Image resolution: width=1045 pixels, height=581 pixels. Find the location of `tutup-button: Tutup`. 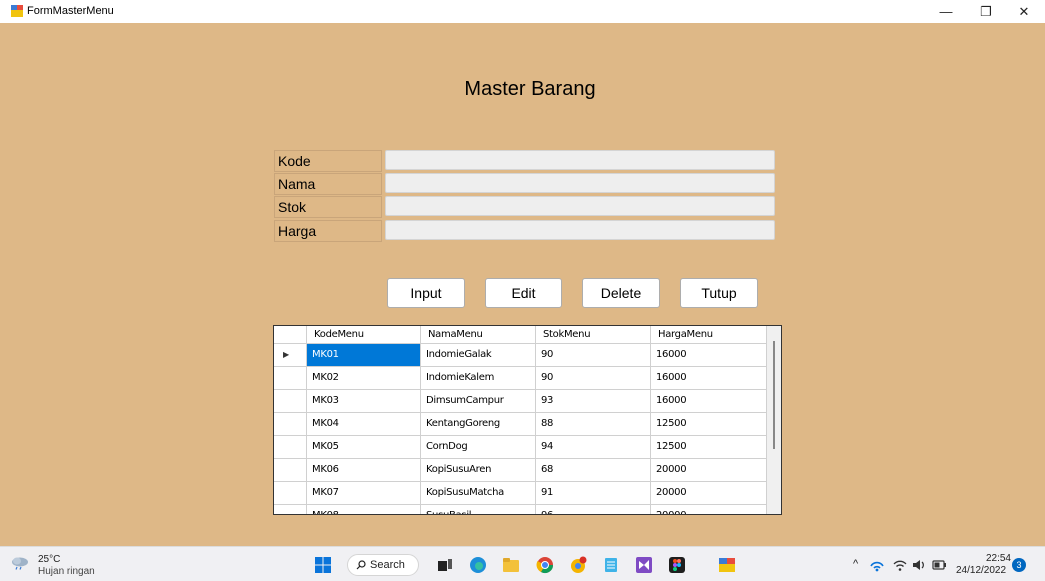

tutup-button: Tutup is located at coordinates (719, 293).